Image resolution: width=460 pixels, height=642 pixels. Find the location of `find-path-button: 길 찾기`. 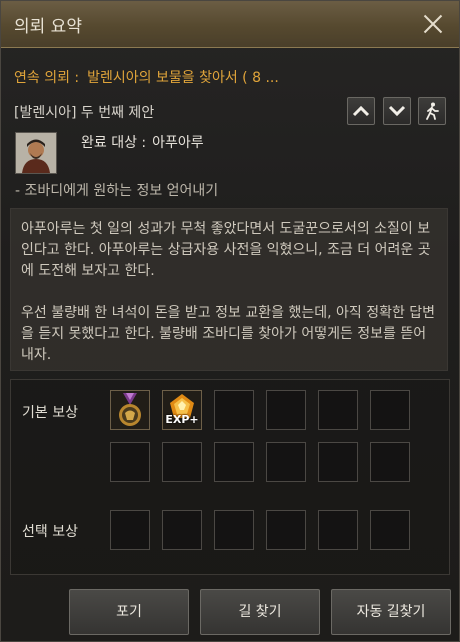

find-path-button: 길 찾기 is located at coordinates (260, 612).